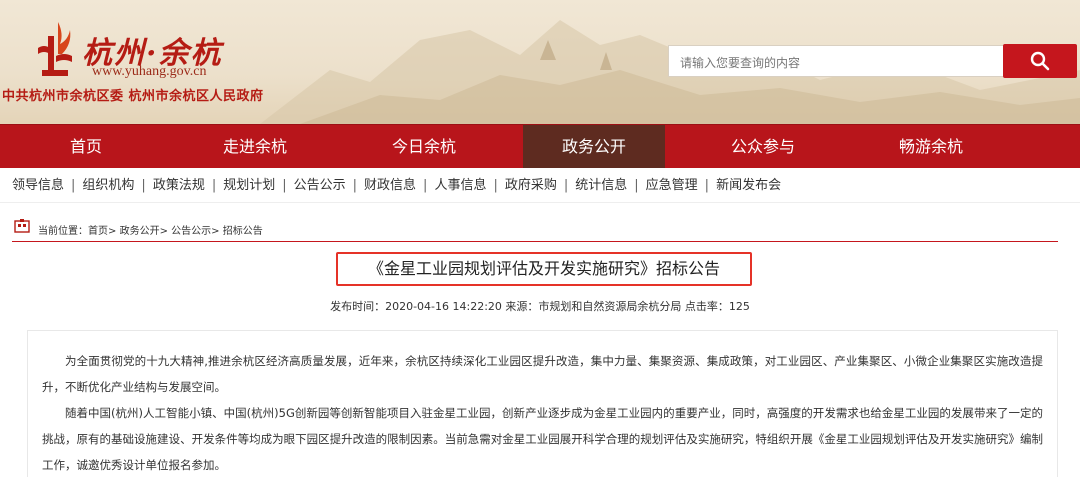 The width and height of the screenshot is (1080, 477). Describe the element at coordinates (594, 147) in the screenshot. I see `nav-government-affairs: 政务公开` at that location.